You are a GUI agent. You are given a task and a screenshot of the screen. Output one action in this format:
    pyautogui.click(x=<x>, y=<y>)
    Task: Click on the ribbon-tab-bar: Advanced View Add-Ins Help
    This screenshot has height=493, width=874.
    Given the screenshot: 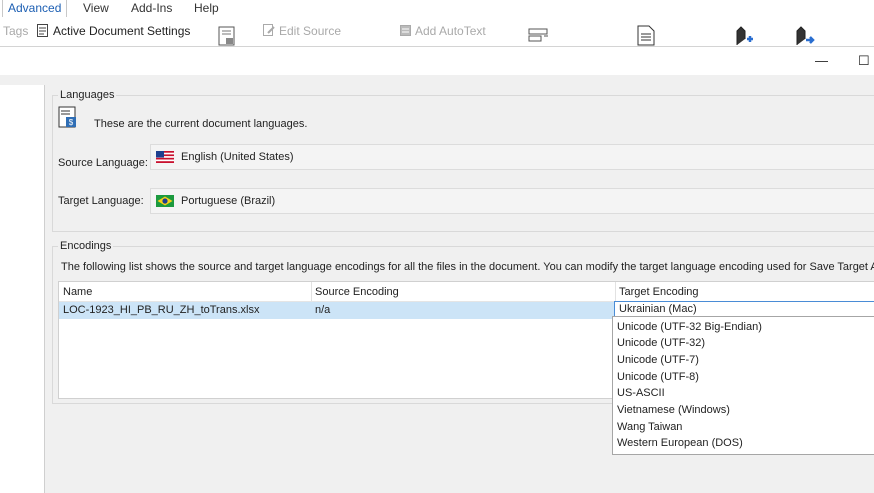 What is the action you would take?
    pyautogui.click(x=437, y=9)
    